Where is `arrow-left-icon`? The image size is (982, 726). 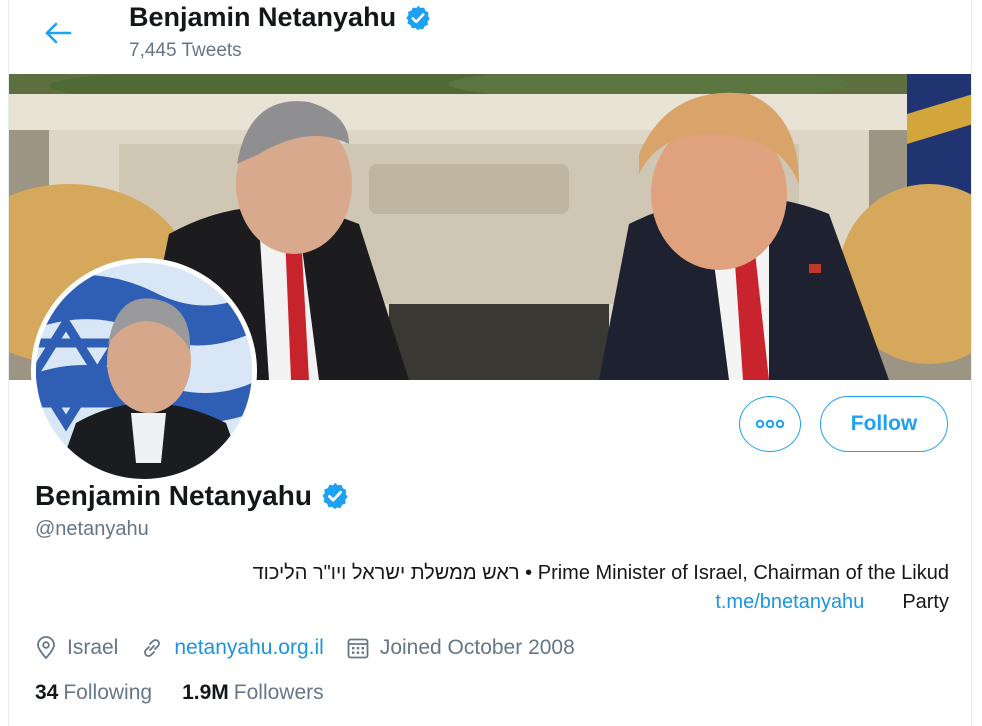
arrow-left-icon is located at coordinates (58, 33).